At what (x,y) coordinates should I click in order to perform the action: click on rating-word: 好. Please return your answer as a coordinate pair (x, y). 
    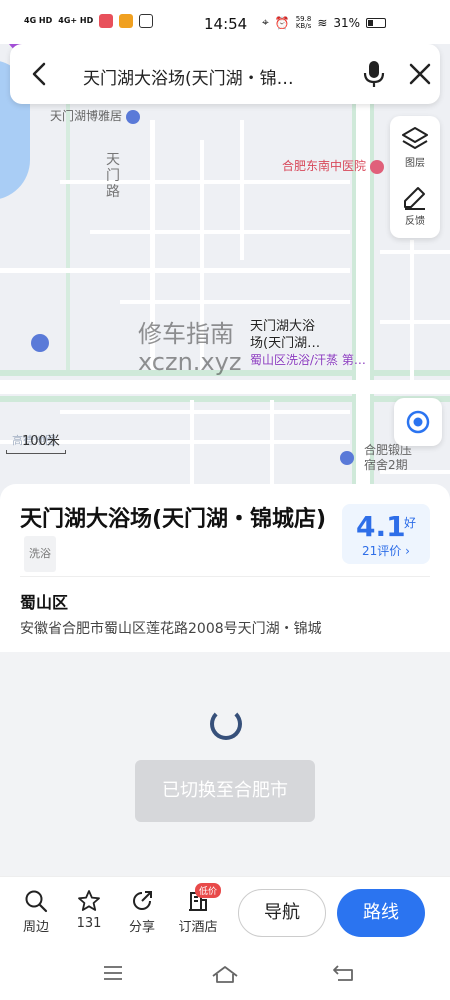
    Looking at the image, I should click on (410, 523).